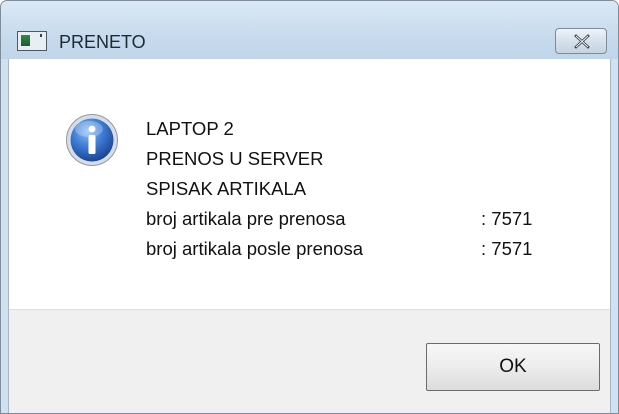 The height and width of the screenshot is (414, 619). I want to click on message-line-list: SPISAK ARTIKALA, so click(226, 188).